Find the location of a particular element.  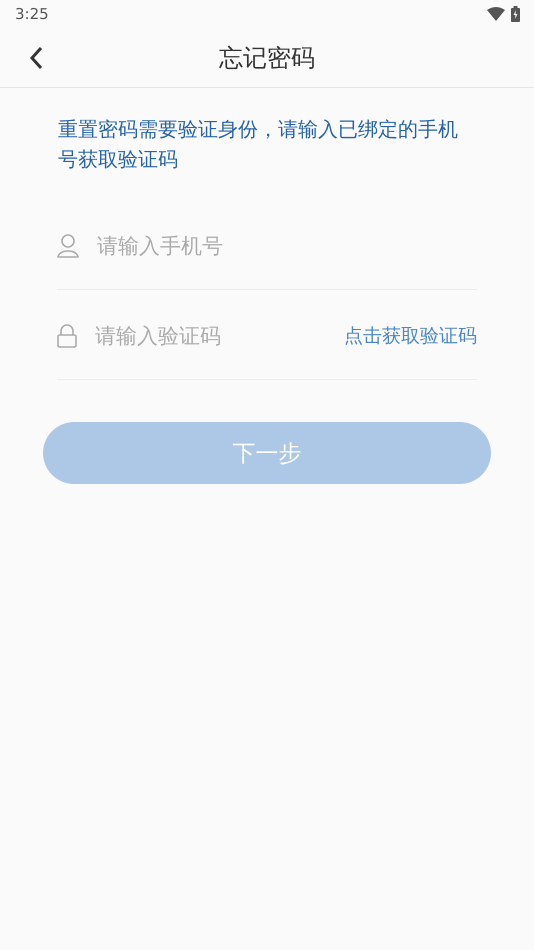

page-title: 忘记密码 is located at coordinates (267, 58).